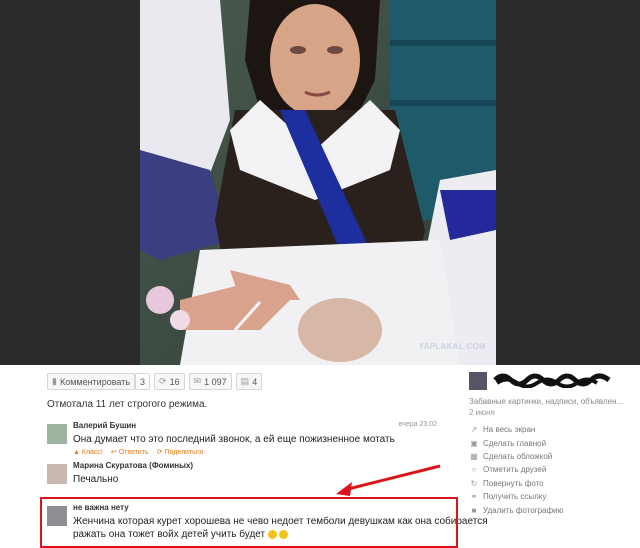 This screenshot has width=640, height=548. What do you see at coordinates (143, 381) in the screenshot?
I see `comment-count: 3` at bounding box center [143, 381].